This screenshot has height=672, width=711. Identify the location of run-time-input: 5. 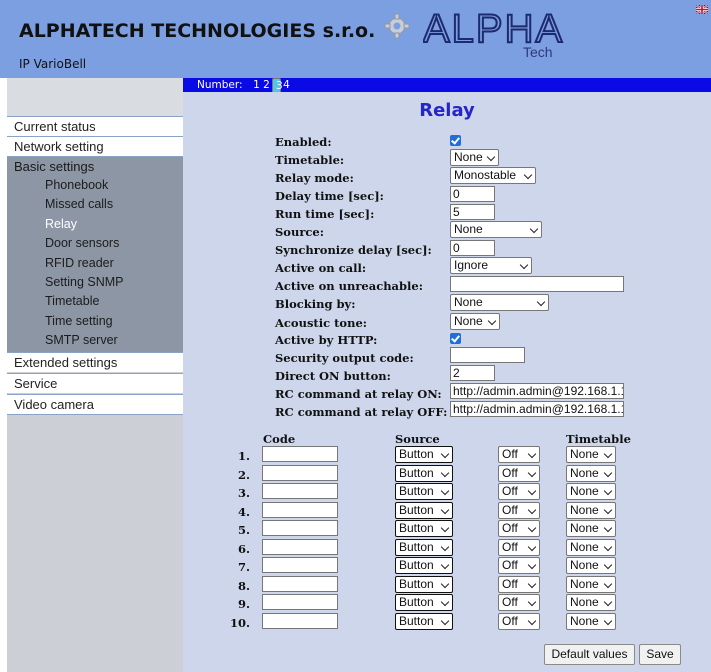
(472, 212).